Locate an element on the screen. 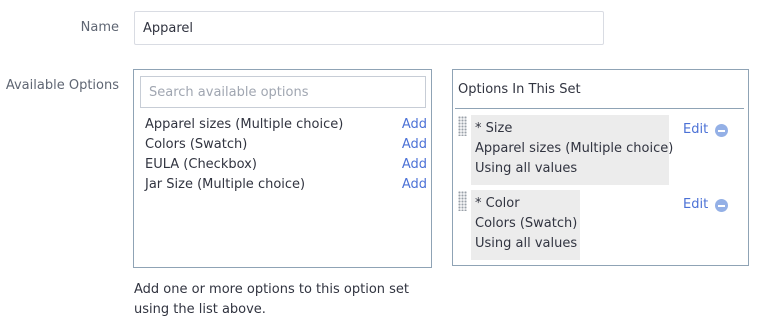  name-input is located at coordinates (369, 28).